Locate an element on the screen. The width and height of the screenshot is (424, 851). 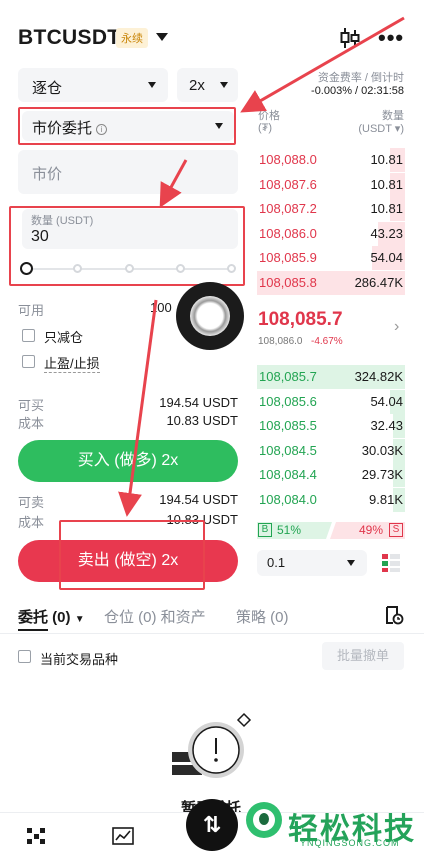
bid-price: 108,084.0 is located at coordinates (288, 499).